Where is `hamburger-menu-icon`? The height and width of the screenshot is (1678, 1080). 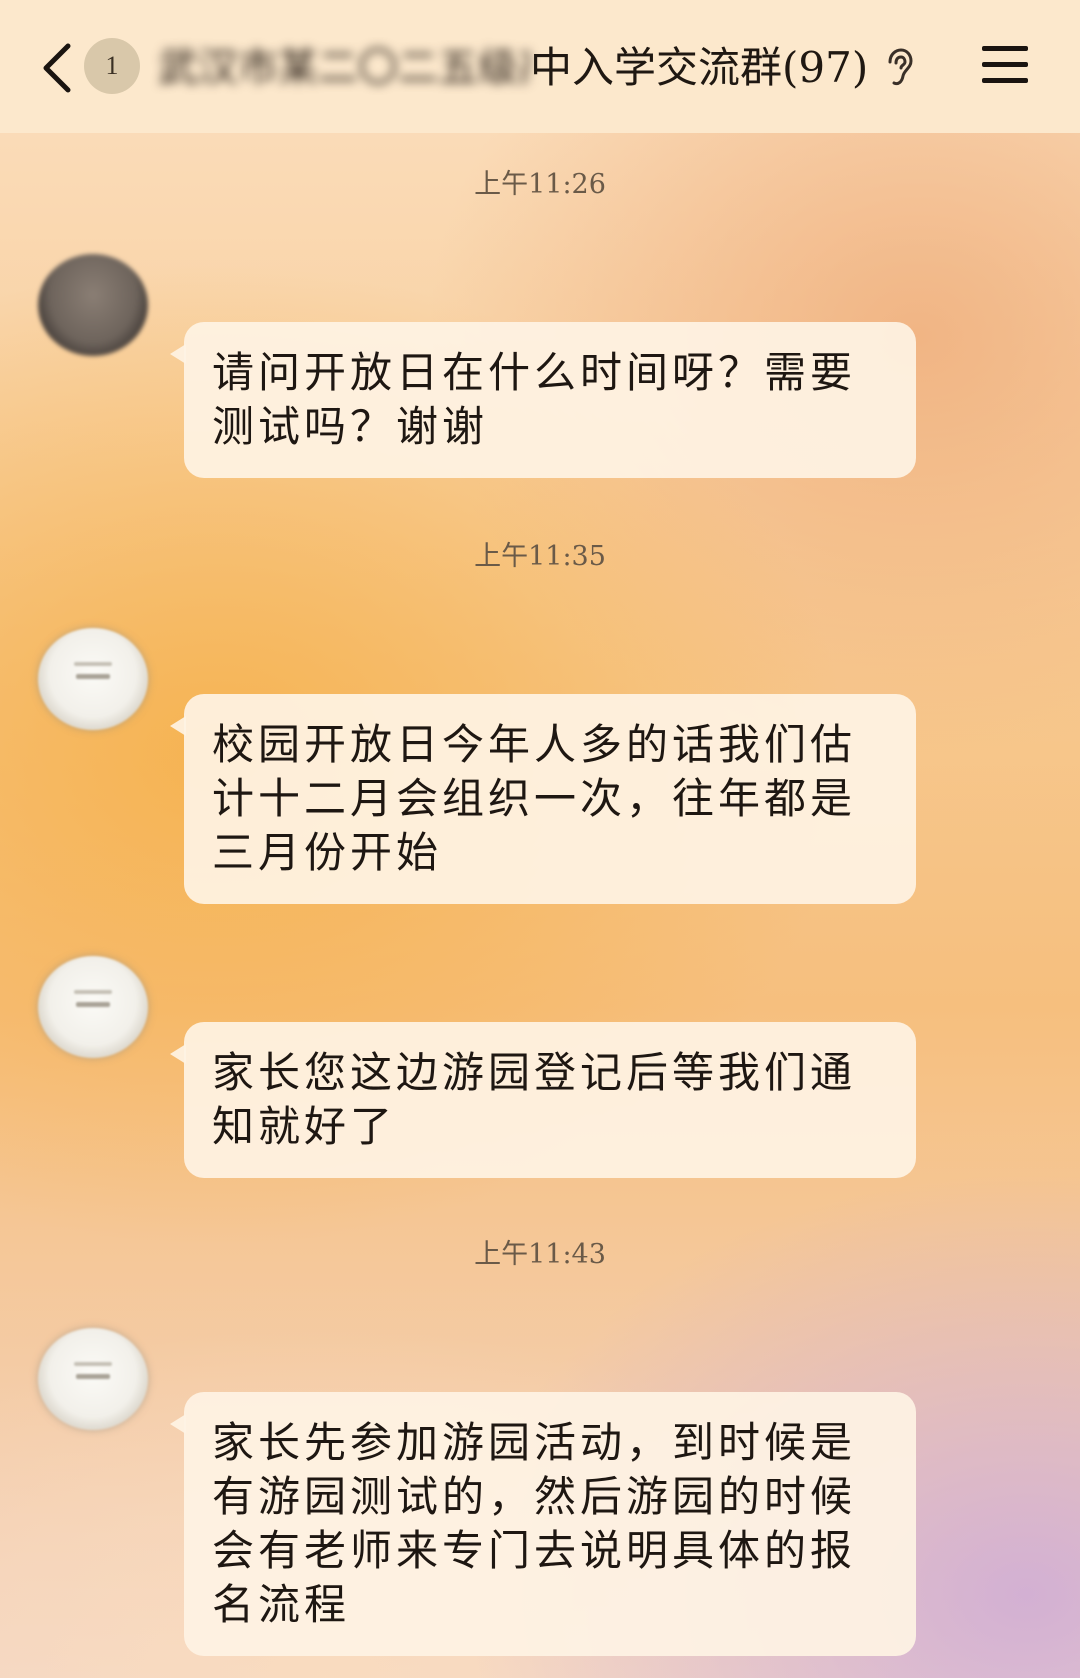
hamburger-menu-icon is located at coordinates (1005, 64).